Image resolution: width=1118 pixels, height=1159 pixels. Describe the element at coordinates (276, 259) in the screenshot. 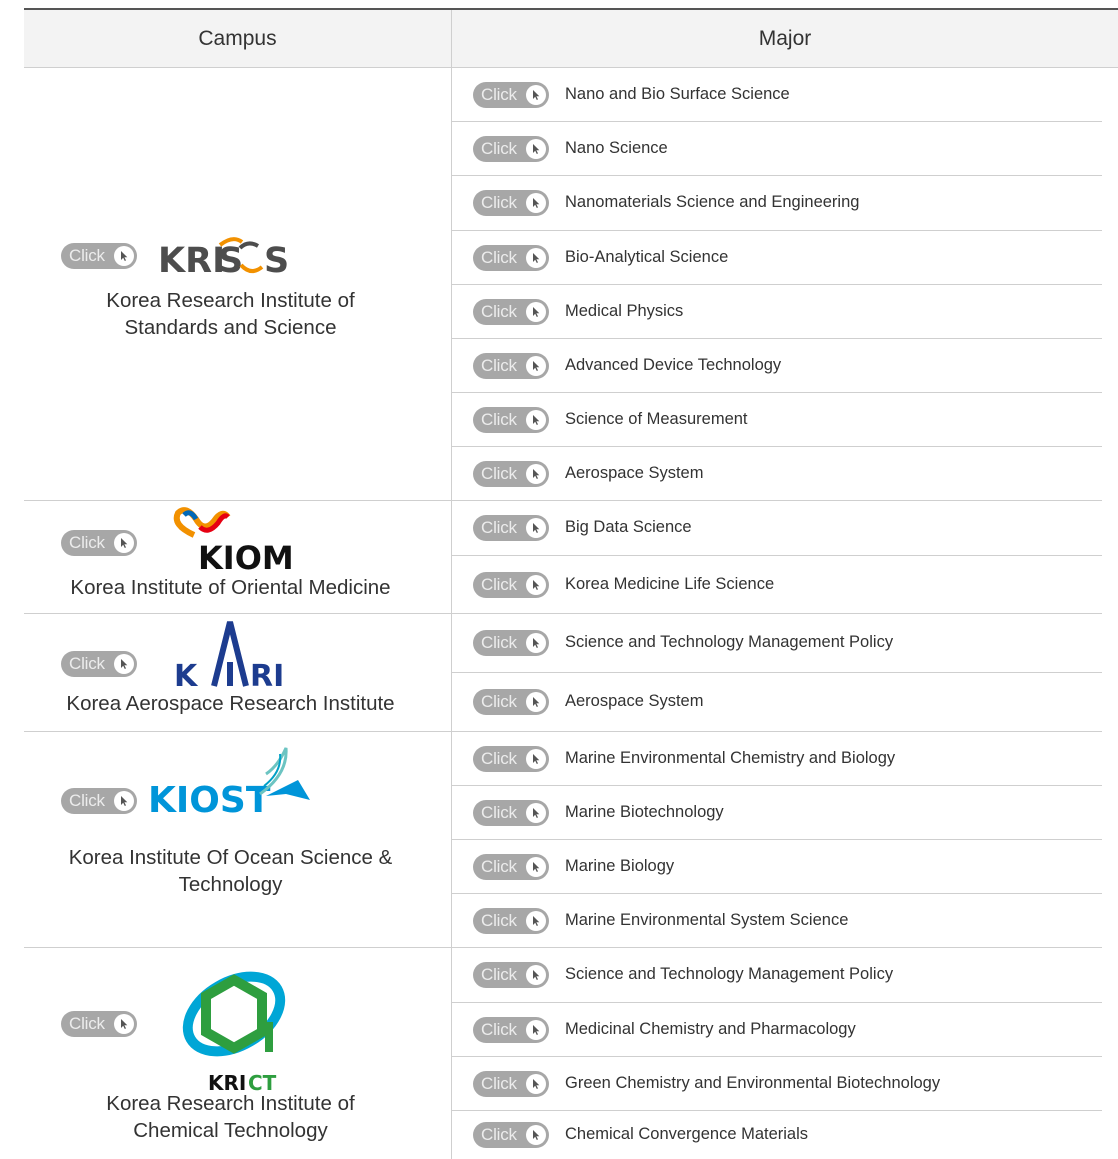

I see `svg-text: S` at that location.